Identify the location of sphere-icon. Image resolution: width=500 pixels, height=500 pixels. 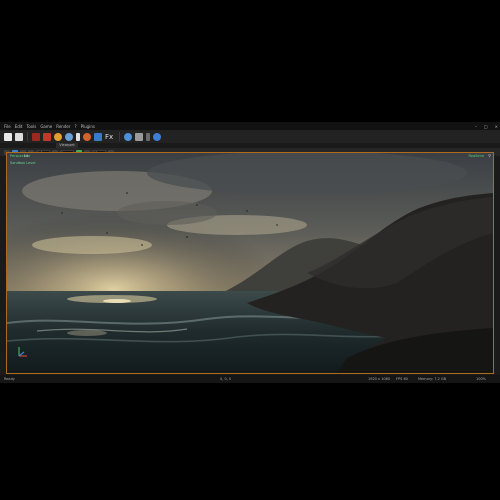
(87, 136).